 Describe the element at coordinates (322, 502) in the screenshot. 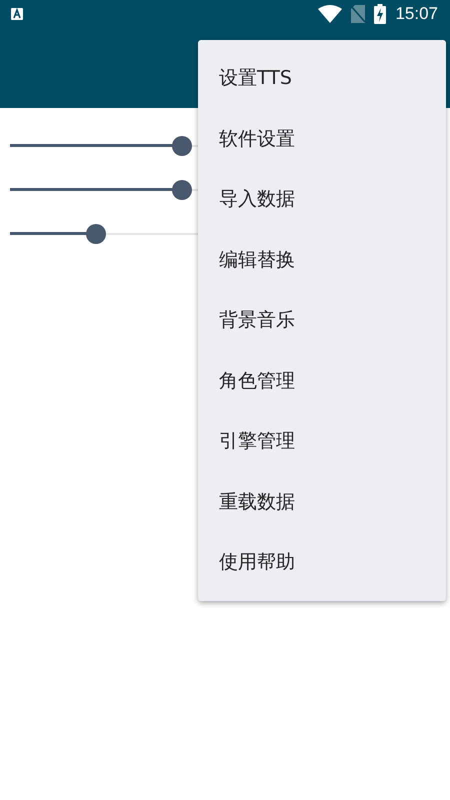

I see `menu-item: 重载数据` at that location.